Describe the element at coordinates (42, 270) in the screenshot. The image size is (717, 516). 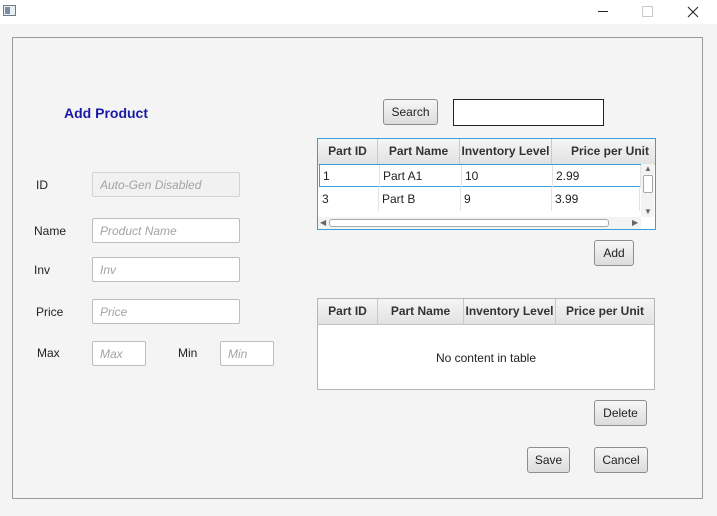
I see `inv-label: Inv` at that location.